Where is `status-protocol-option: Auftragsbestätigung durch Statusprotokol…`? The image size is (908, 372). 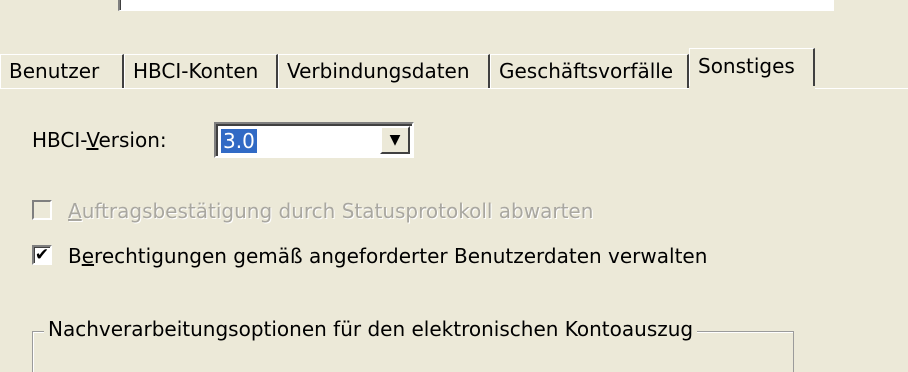 status-protocol-option: Auftragsbestätigung durch Statusprotokol… is located at coordinates (342, 211).